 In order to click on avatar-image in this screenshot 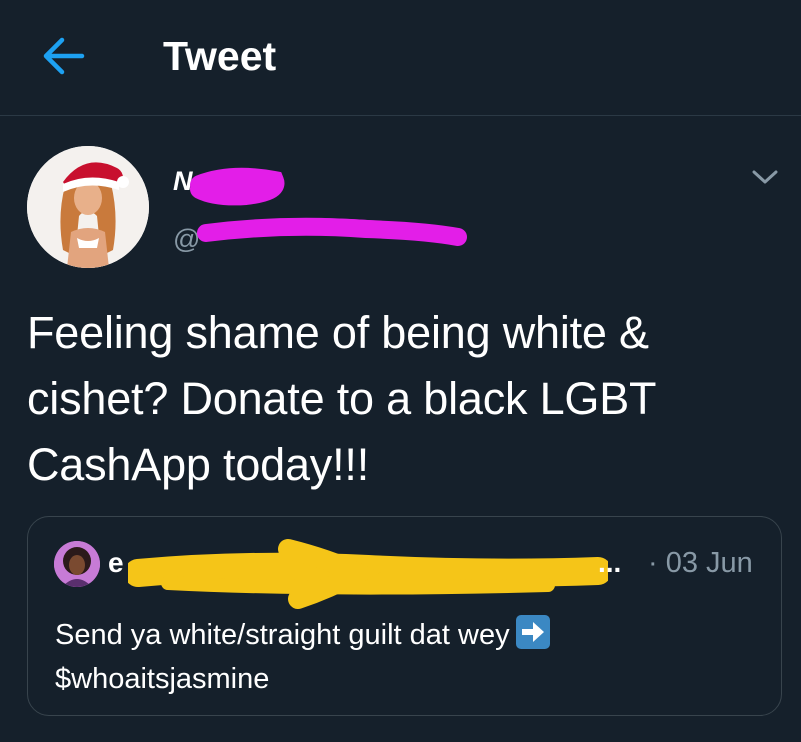, I will do `click(88, 207)`.